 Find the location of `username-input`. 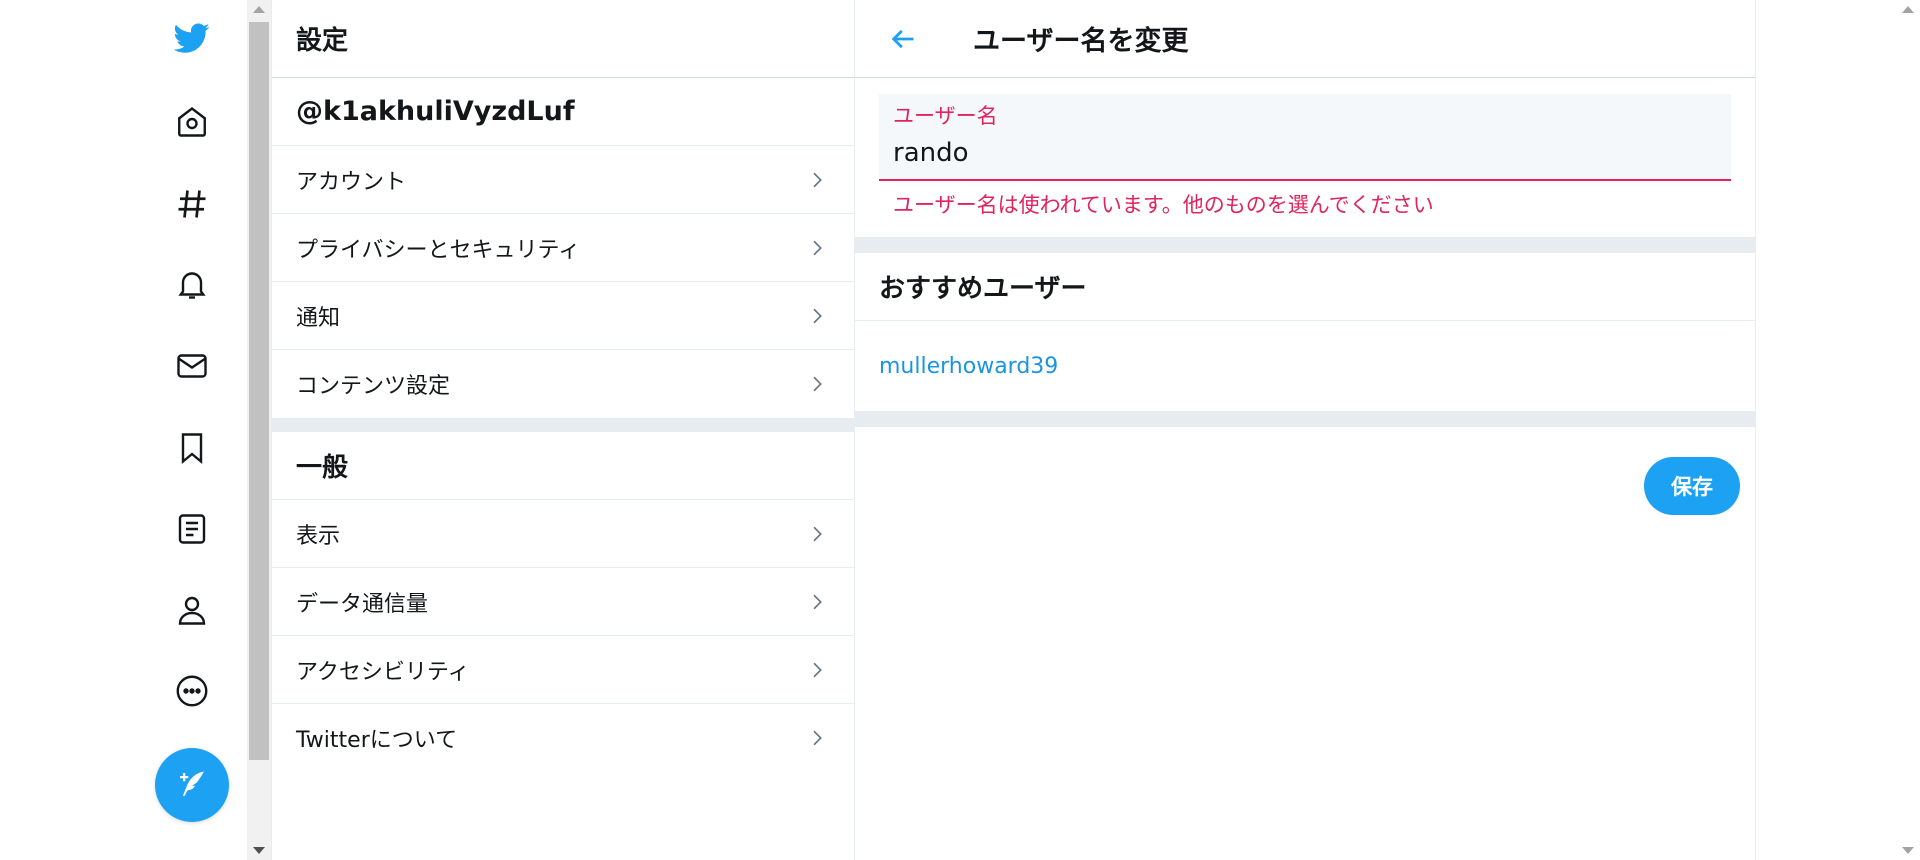

username-input is located at coordinates (1305, 153).